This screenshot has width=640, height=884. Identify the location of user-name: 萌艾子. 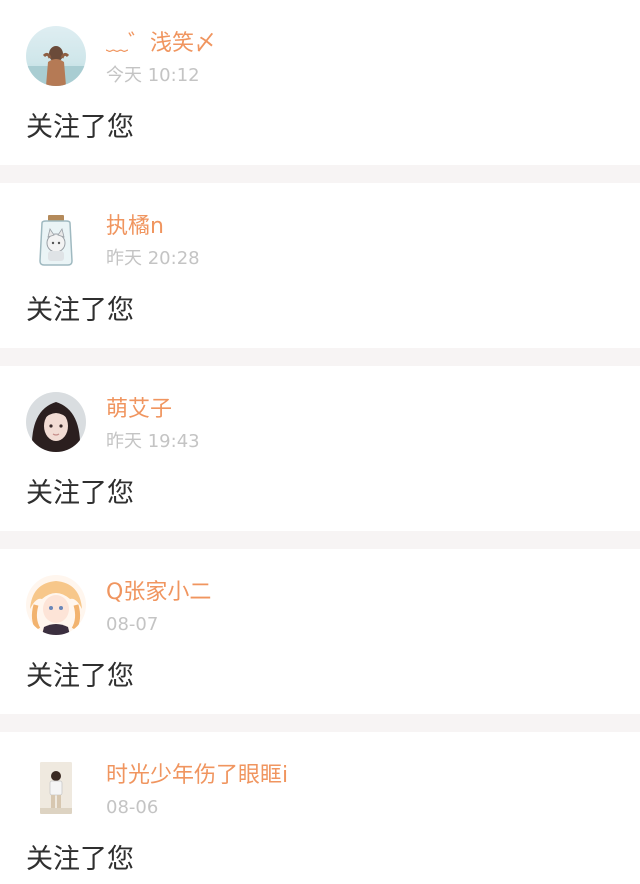
(139, 410).